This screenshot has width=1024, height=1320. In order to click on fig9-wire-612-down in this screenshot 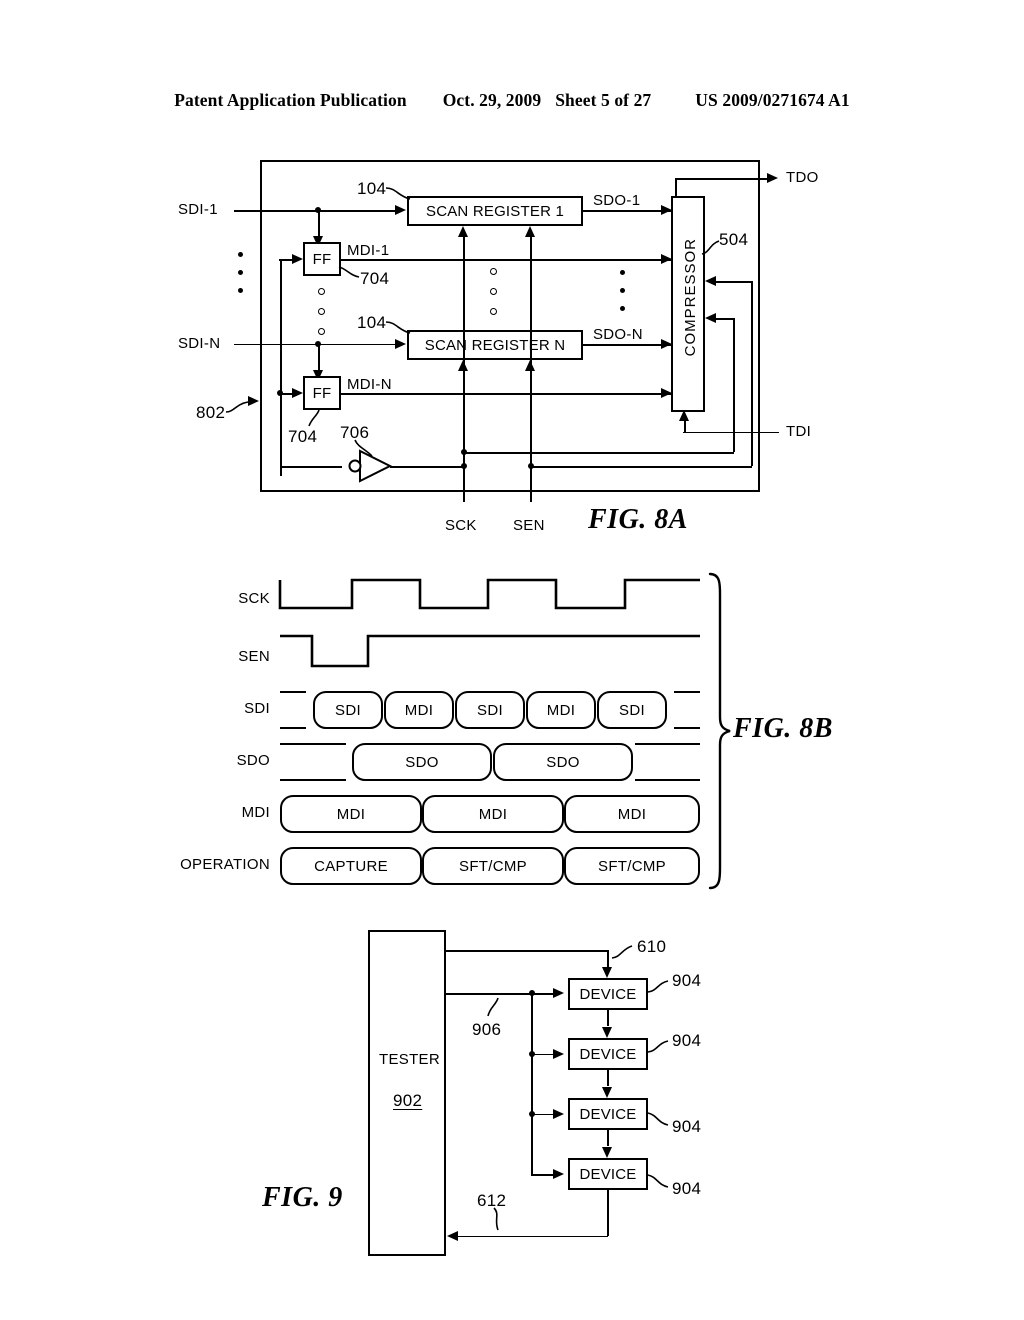, I will do `click(608, 1213)`.